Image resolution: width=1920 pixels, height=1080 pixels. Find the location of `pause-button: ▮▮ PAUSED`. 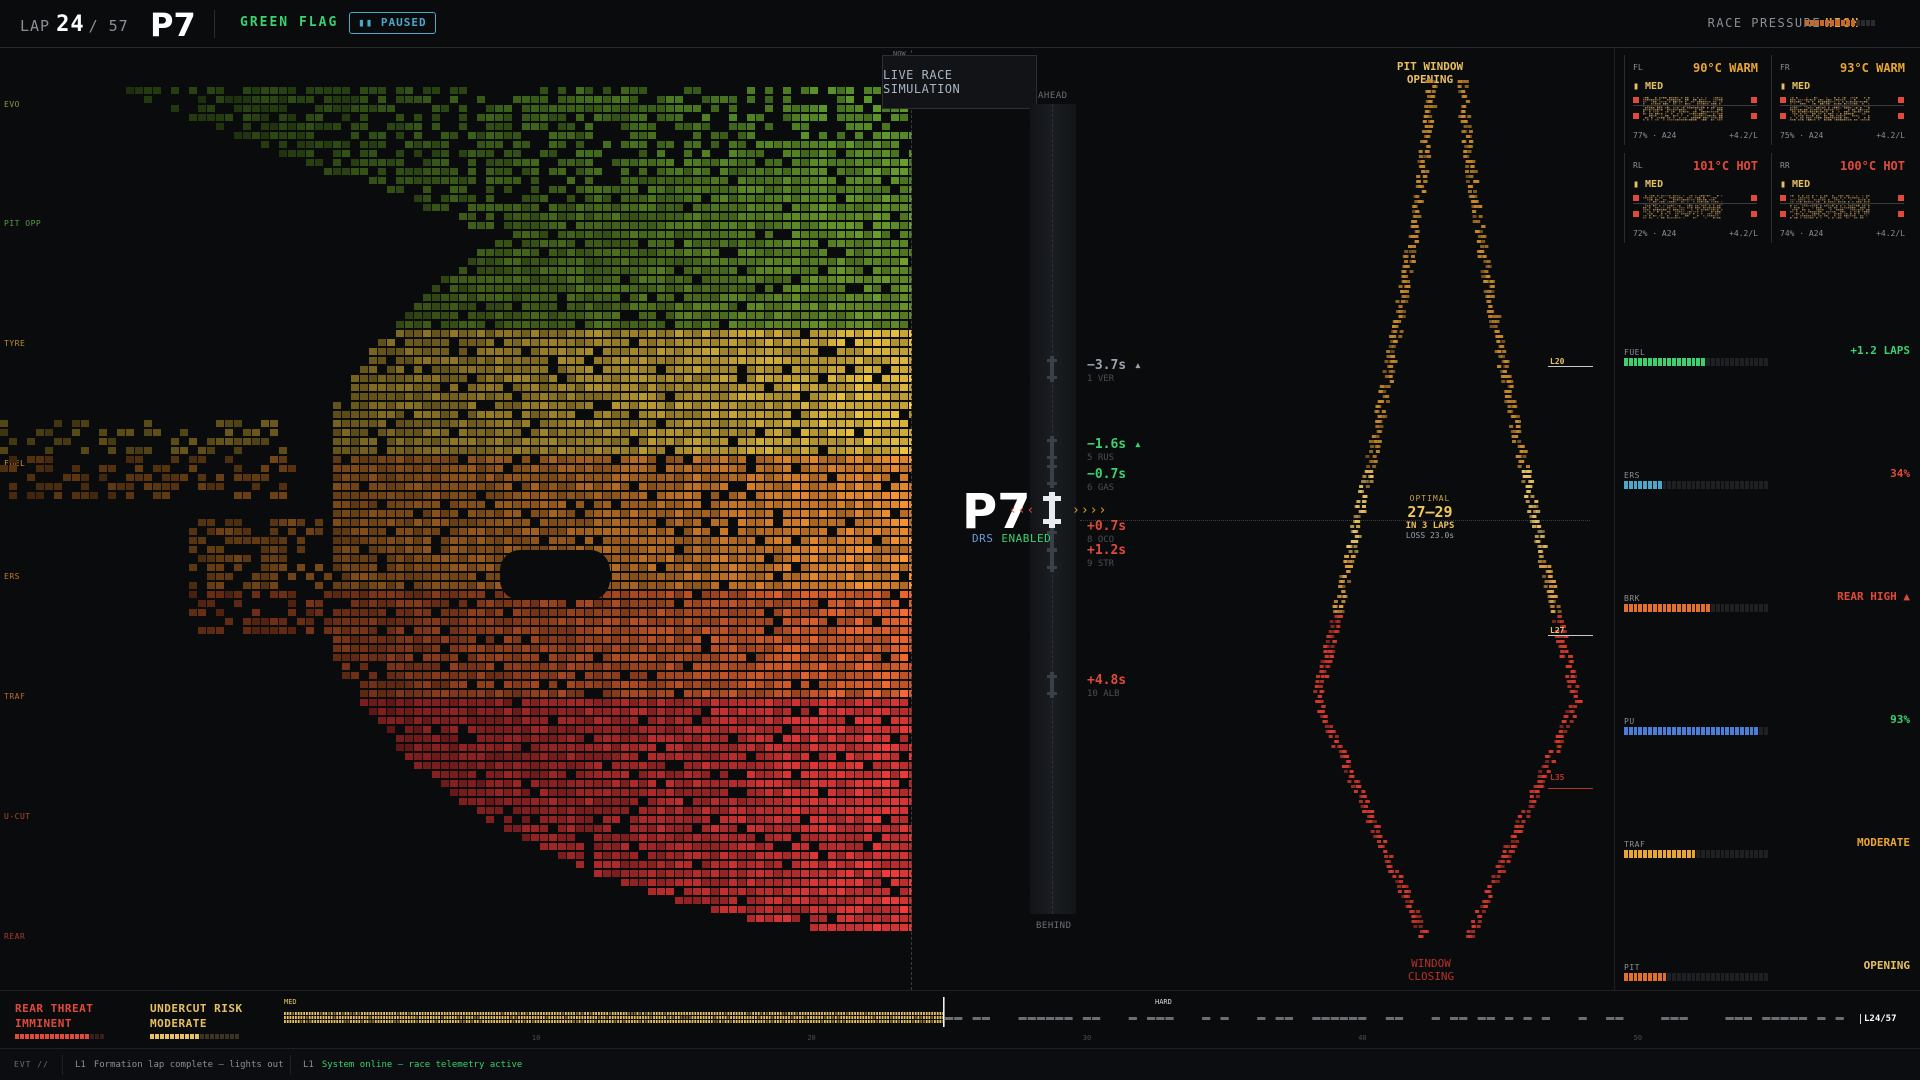

pause-button: ▮▮ PAUSED is located at coordinates (392, 23).